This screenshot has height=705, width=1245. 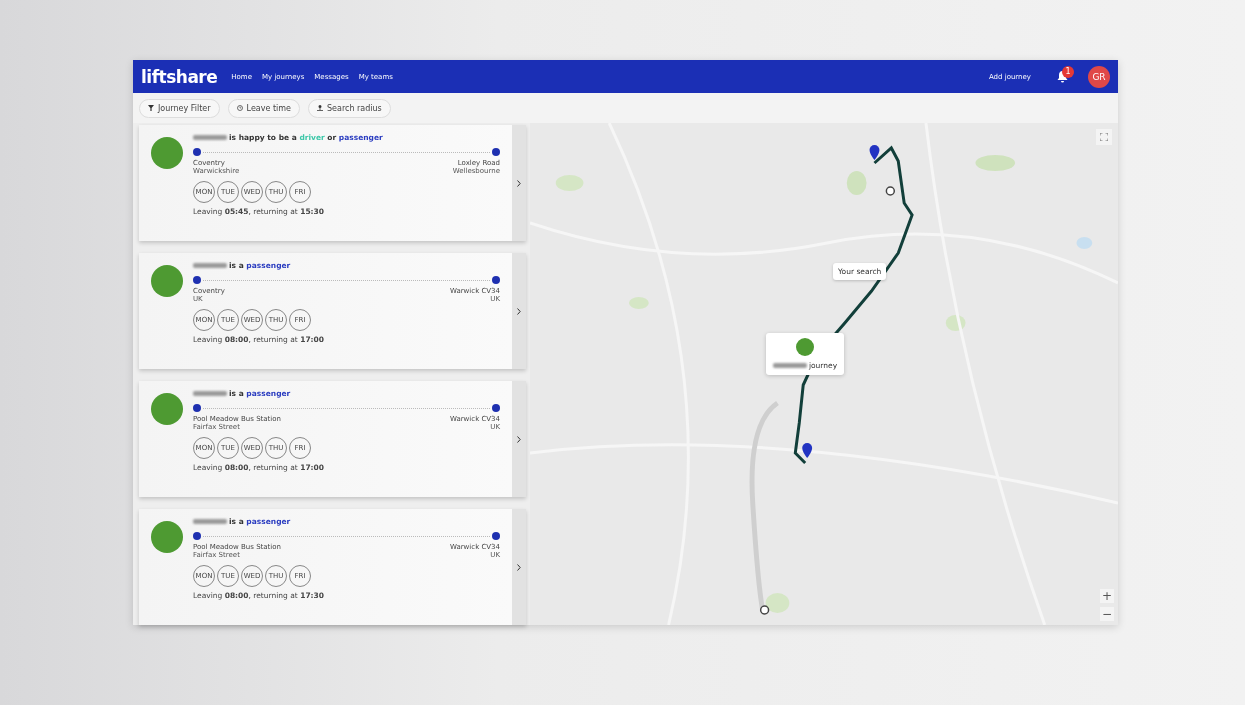 I want to click on zoom-out-button: −, so click(x=1107, y=614).